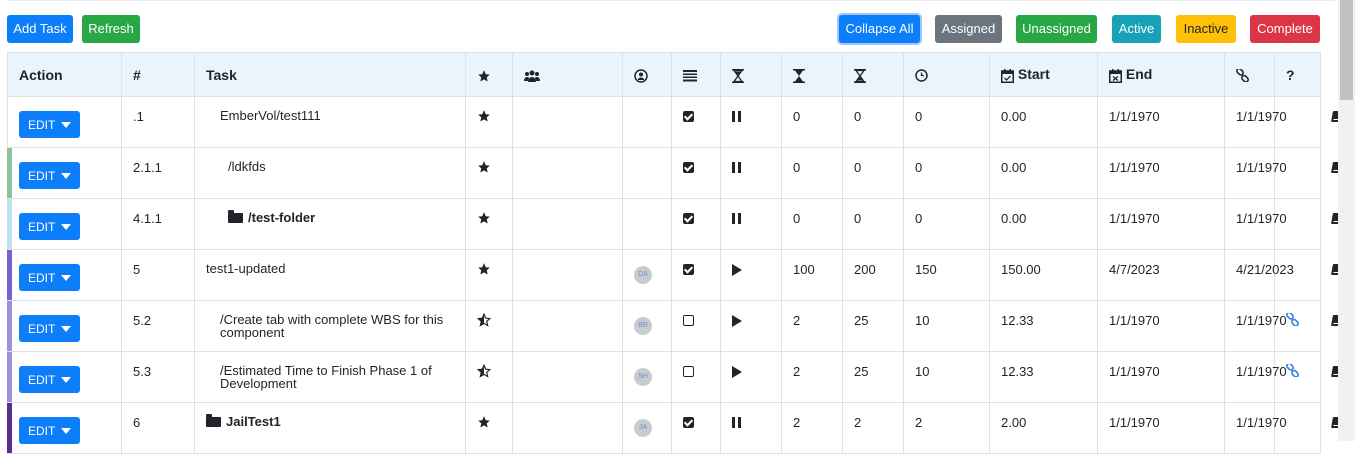 Image resolution: width=1355 pixels, height=454 pixels. What do you see at coordinates (1161, 74) in the screenshot?
I see `col-end: End` at bounding box center [1161, 74].